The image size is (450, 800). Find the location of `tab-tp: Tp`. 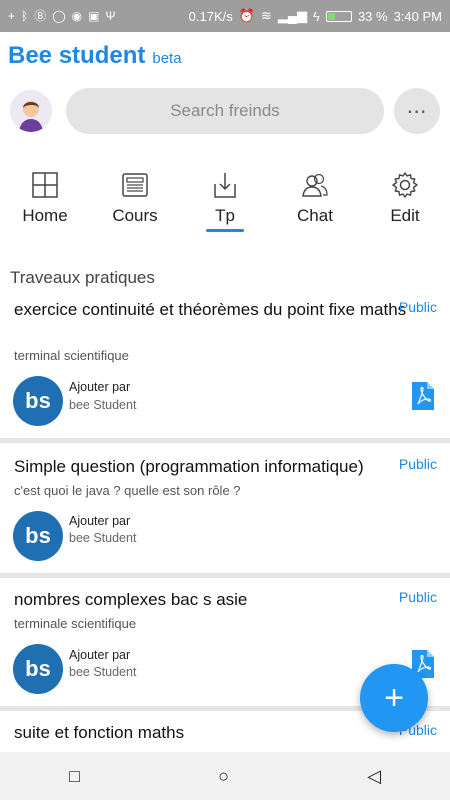

tab-tp: Tp is located at coordinates (225, 205).